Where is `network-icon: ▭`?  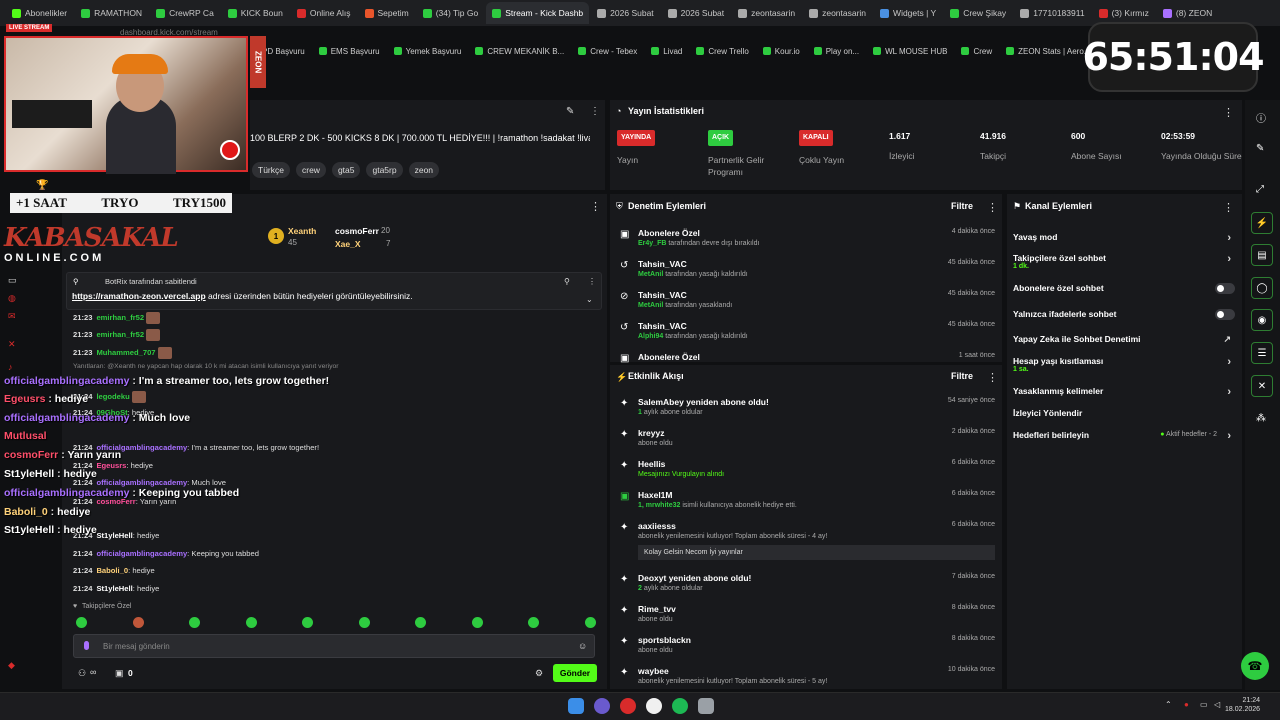 network-icon: ▭ is located at coordinates (1204, 704).